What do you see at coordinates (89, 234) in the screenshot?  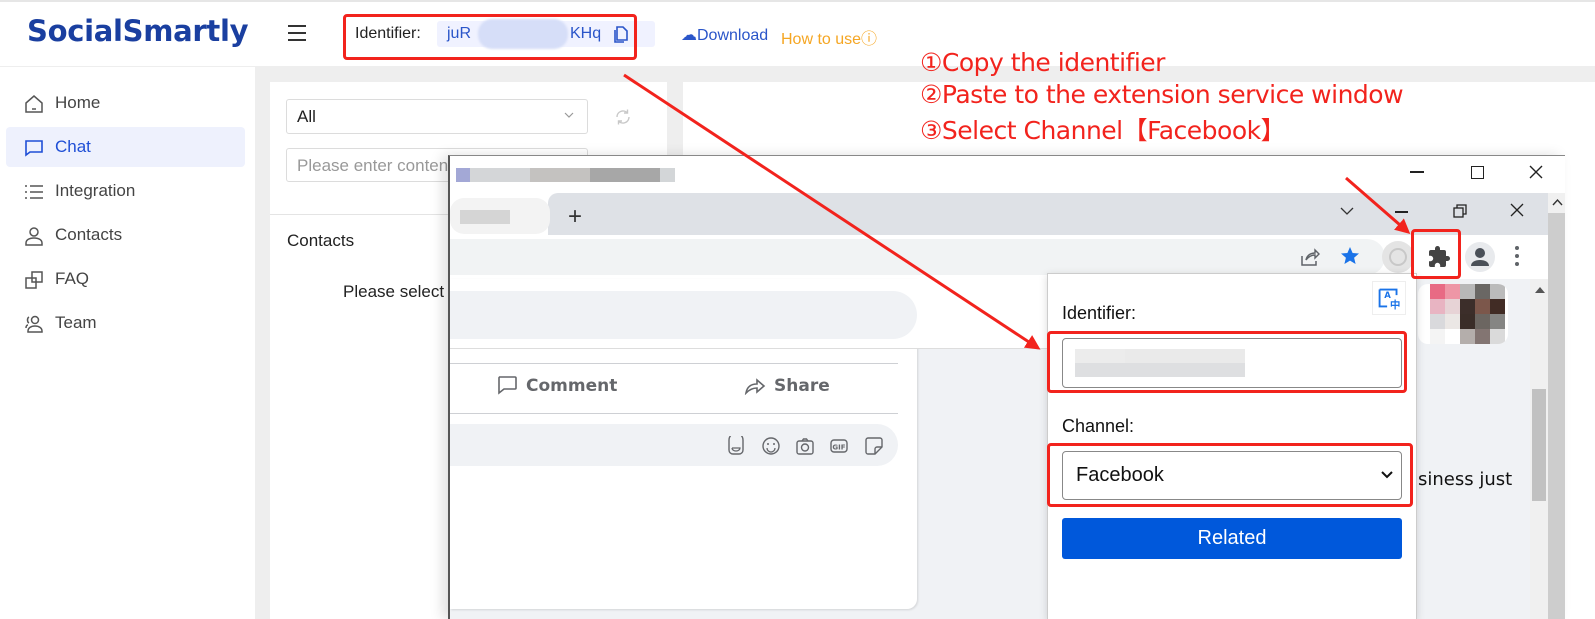 I see `sidebar-item-label: Contacts` at bounding box center [89, 234].